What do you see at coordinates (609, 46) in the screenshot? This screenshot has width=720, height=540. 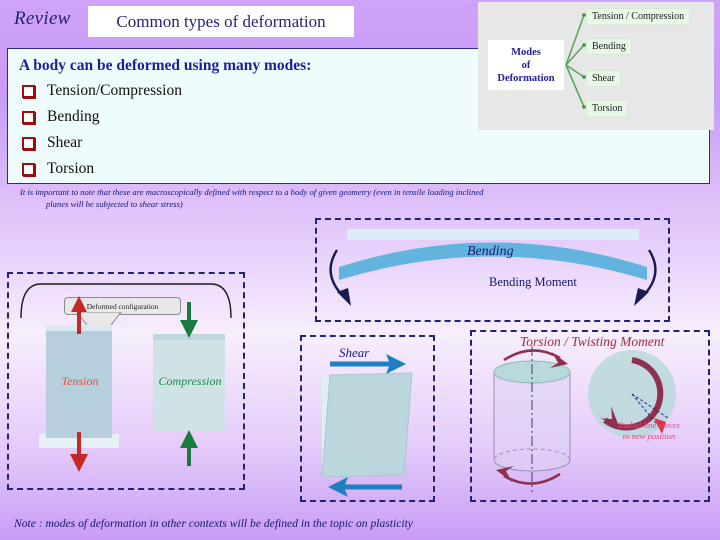 I see `mode-leaf-bending: Bending` at bounding box center [609, 46].